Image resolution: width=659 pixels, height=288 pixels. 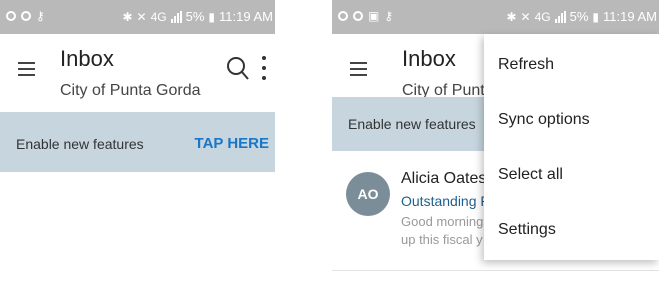 What do you see at coordinates (442, 221) in the screenshot?
I see `email-preview-line-1: Good morning` at bounding box center [442, 221].